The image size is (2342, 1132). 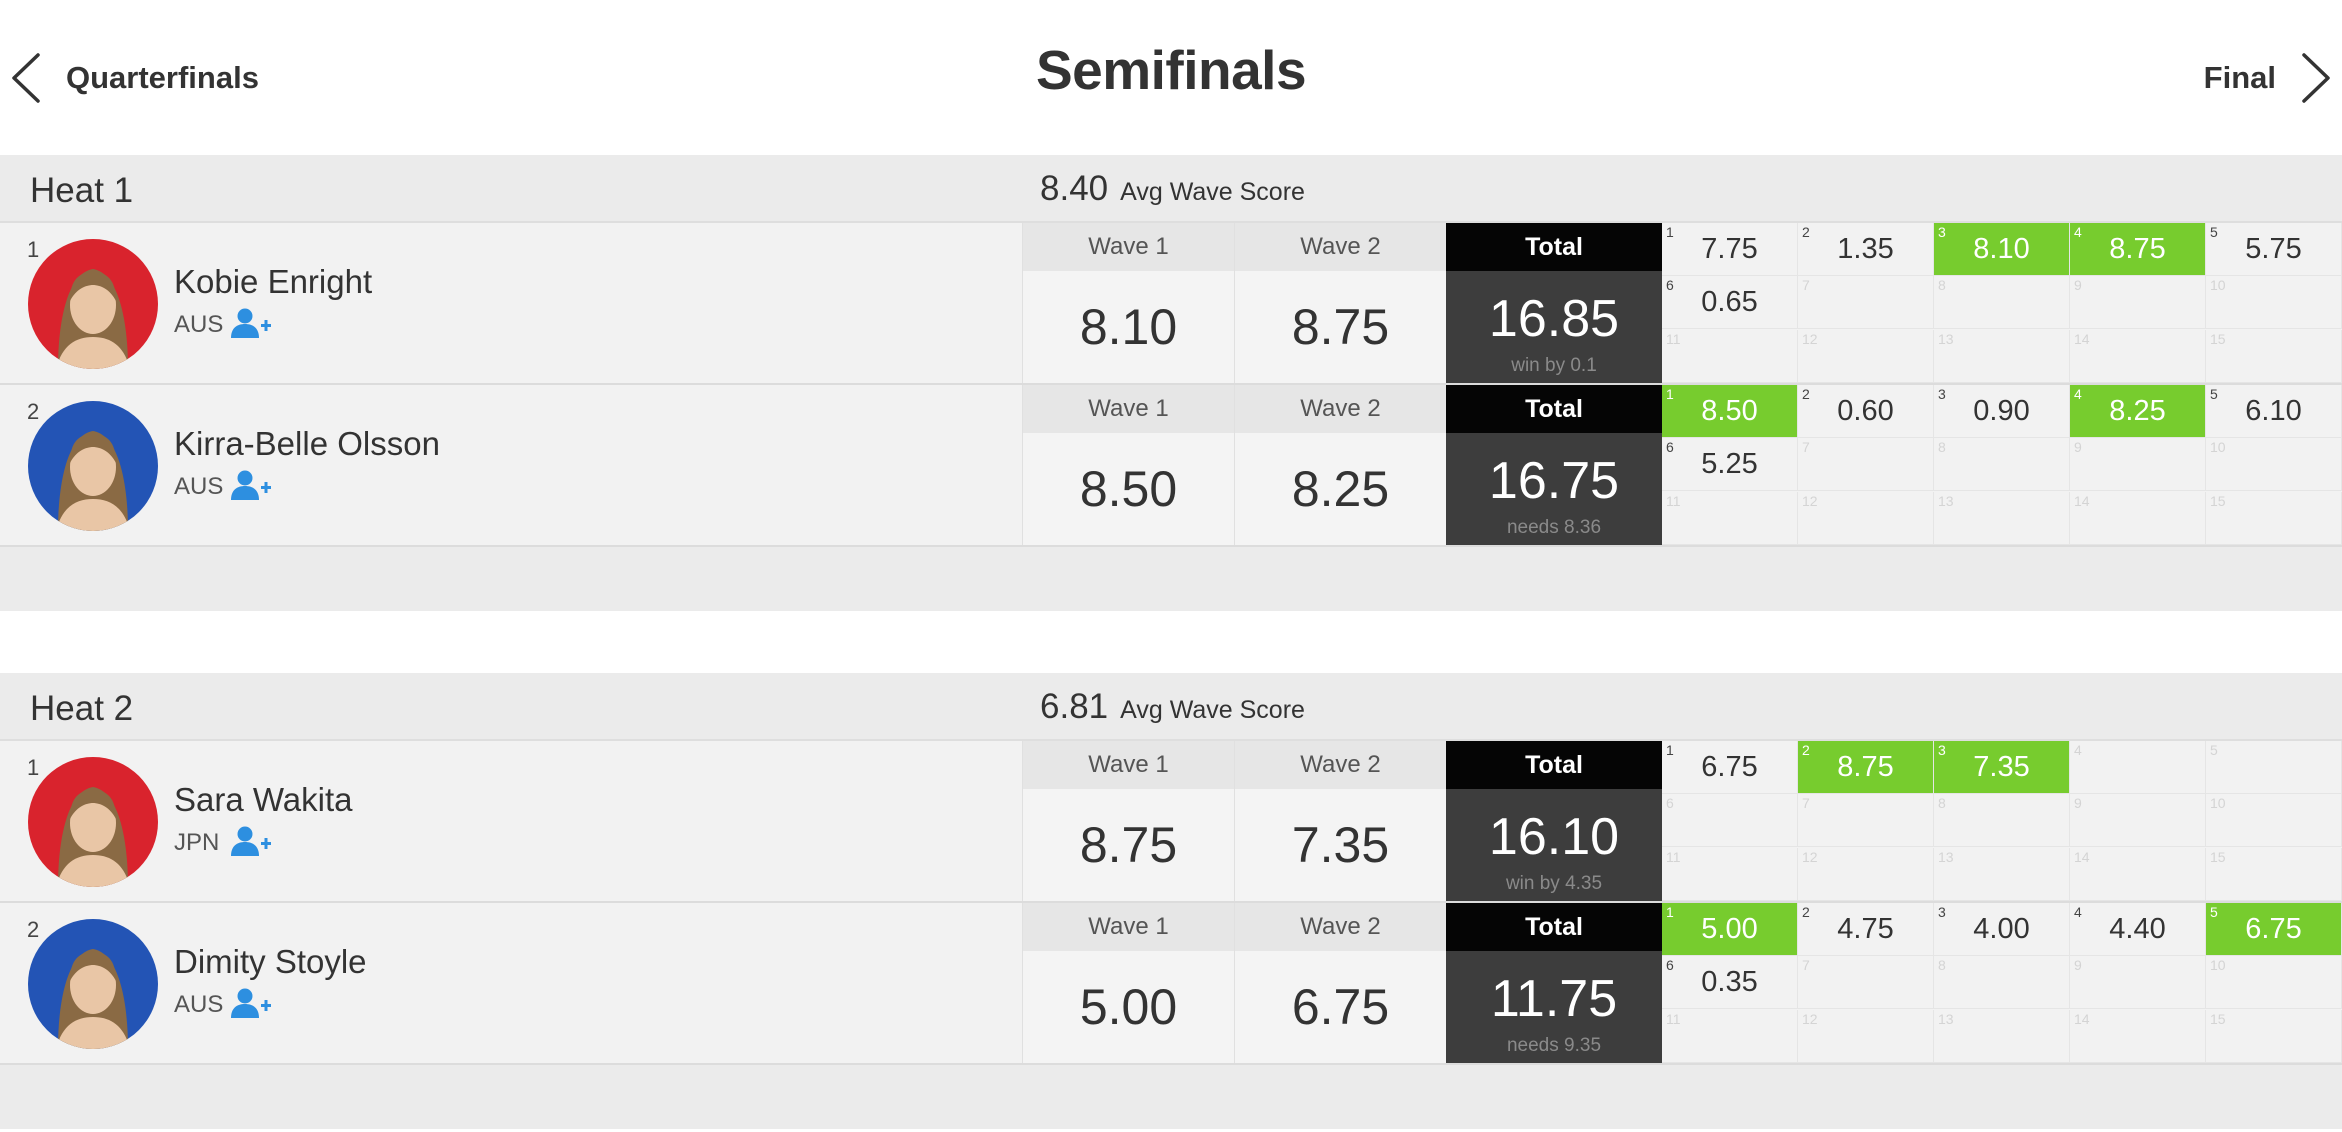 What do you see at coordinates (199, 486) in the screenshot?
I see `athlete-country: AUS` at bounding box center [199, 486].